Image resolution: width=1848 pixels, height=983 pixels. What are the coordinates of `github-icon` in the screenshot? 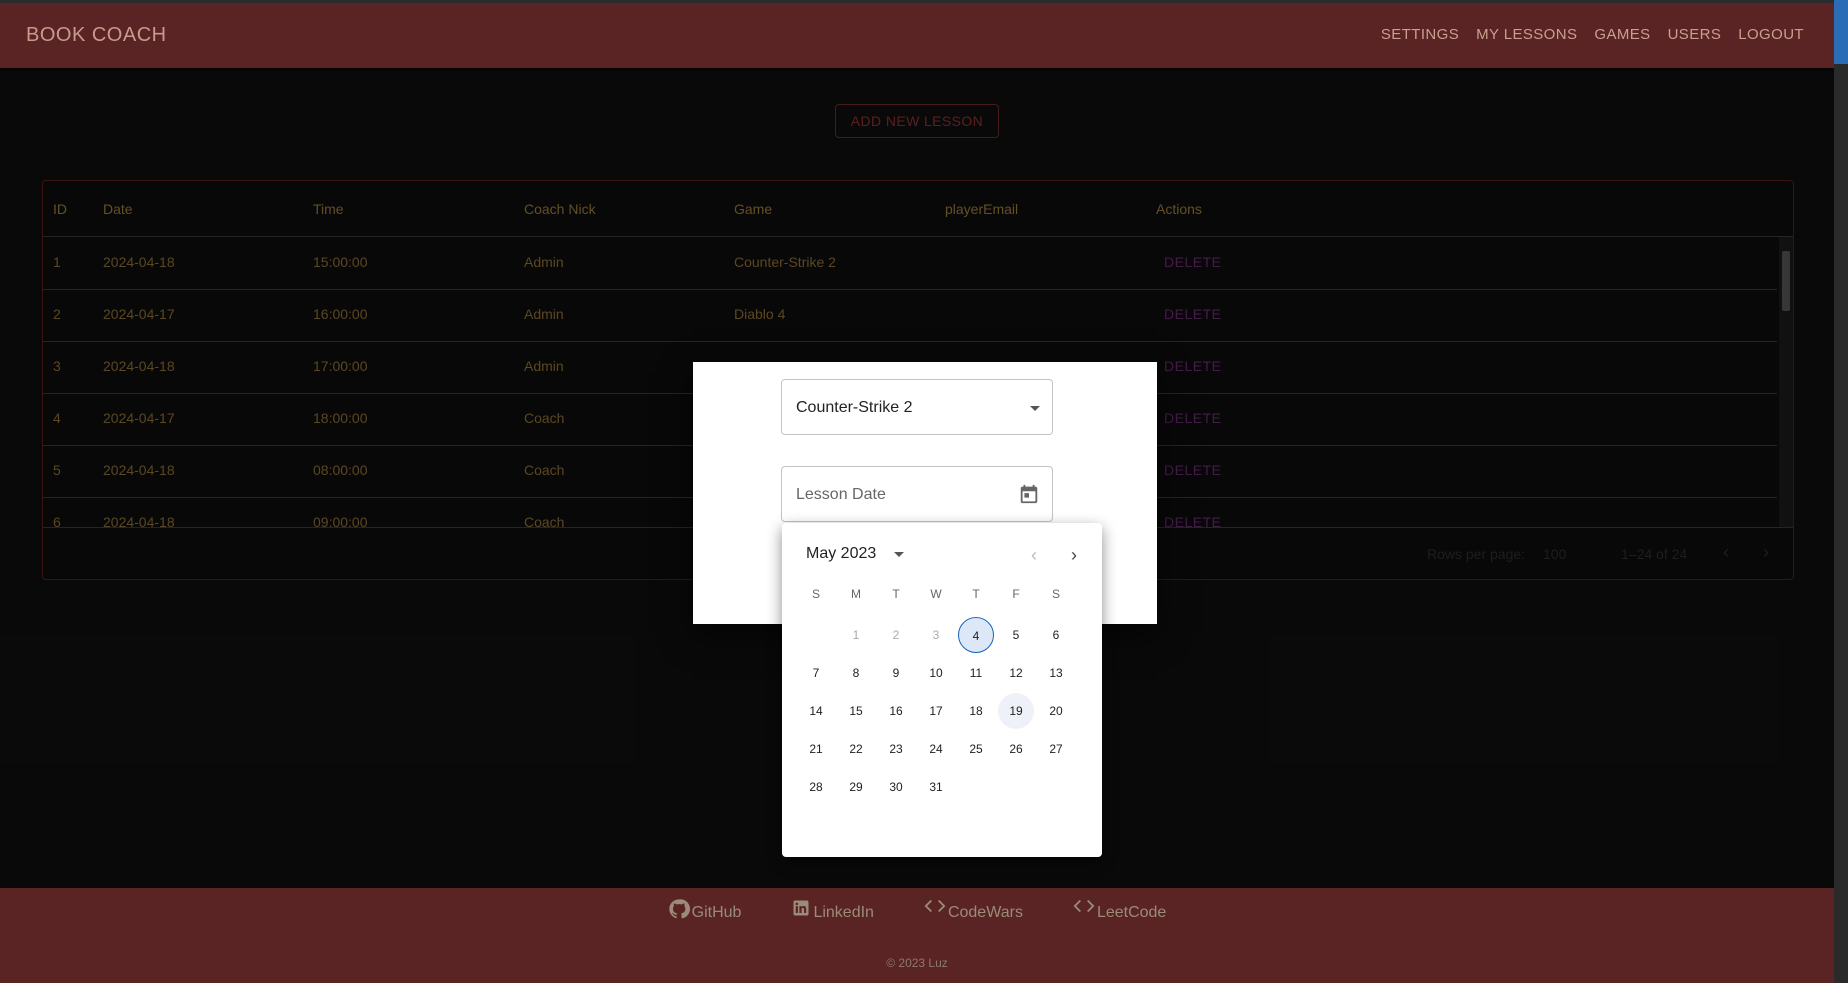 It's located at (679, 910).